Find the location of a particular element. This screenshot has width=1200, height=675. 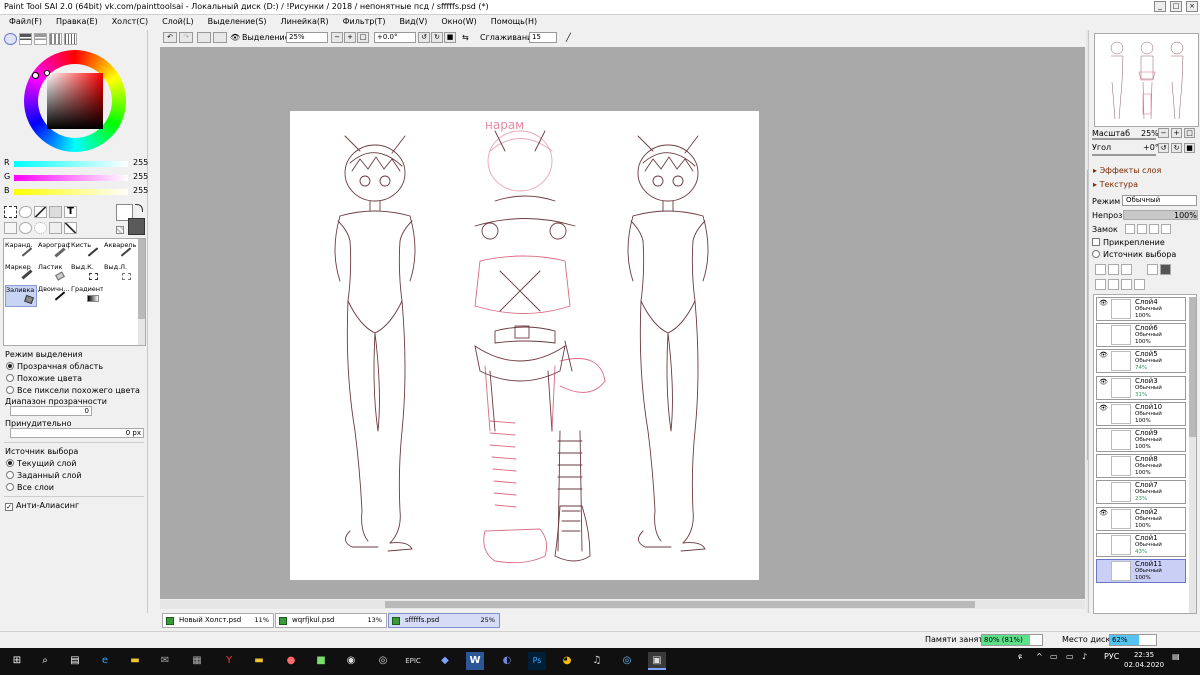

saturation-value-box is located at coordinates (75, 101).